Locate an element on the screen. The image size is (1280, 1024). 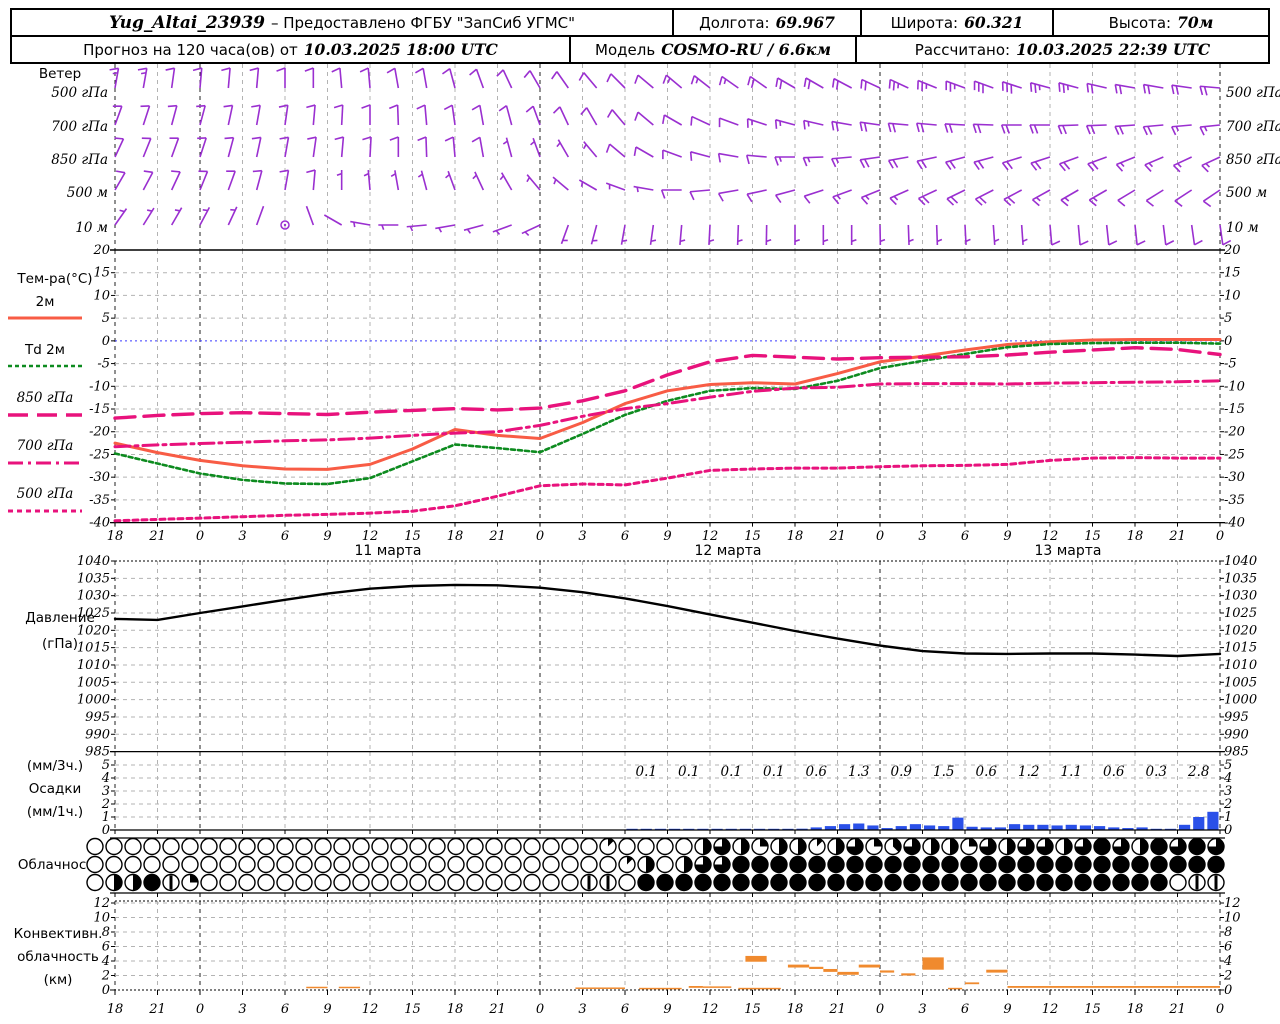
temp-tick-left: -30 is located at coordinates (99, 477).